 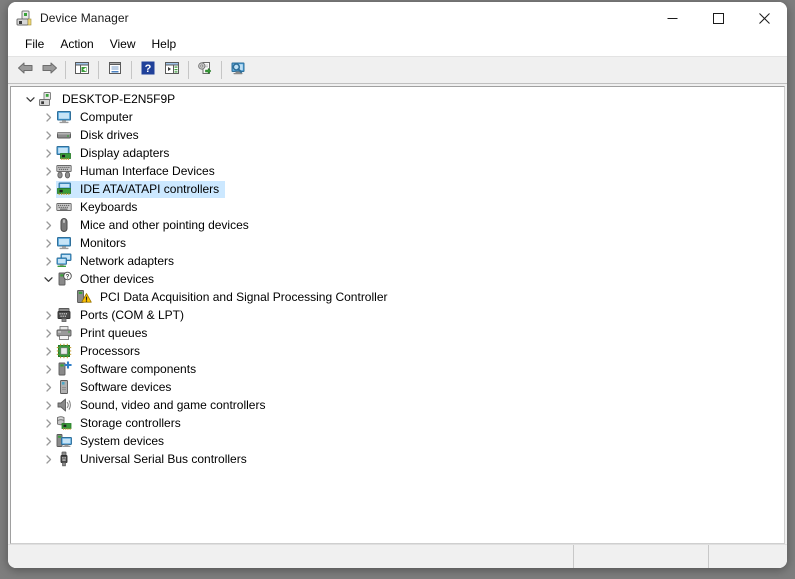 I want to click on tree-item-label: Disk drives, so click(x=109, y=134).